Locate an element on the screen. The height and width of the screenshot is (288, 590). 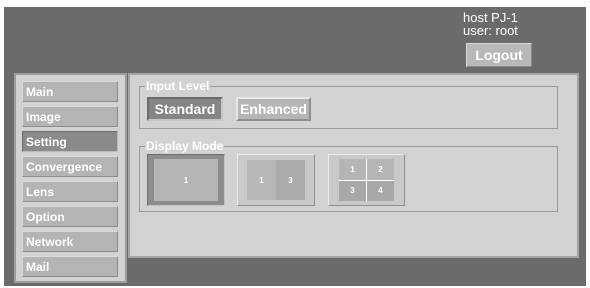
sidebar-item-lens: Lens is located at coordinates (70, 191).